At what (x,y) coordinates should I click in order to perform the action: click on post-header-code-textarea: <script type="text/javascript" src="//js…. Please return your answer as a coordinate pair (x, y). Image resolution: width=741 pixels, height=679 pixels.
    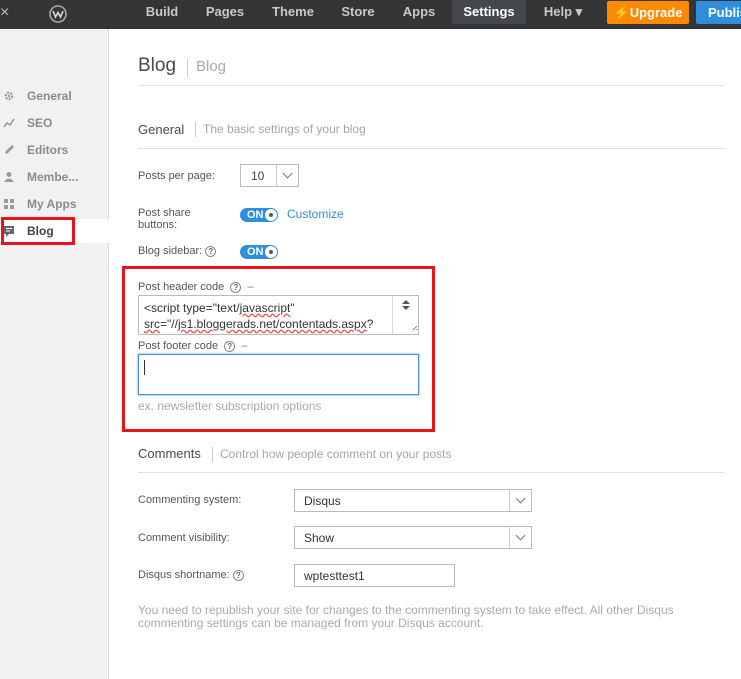
    Looking at the image, I should click on (278, 315).